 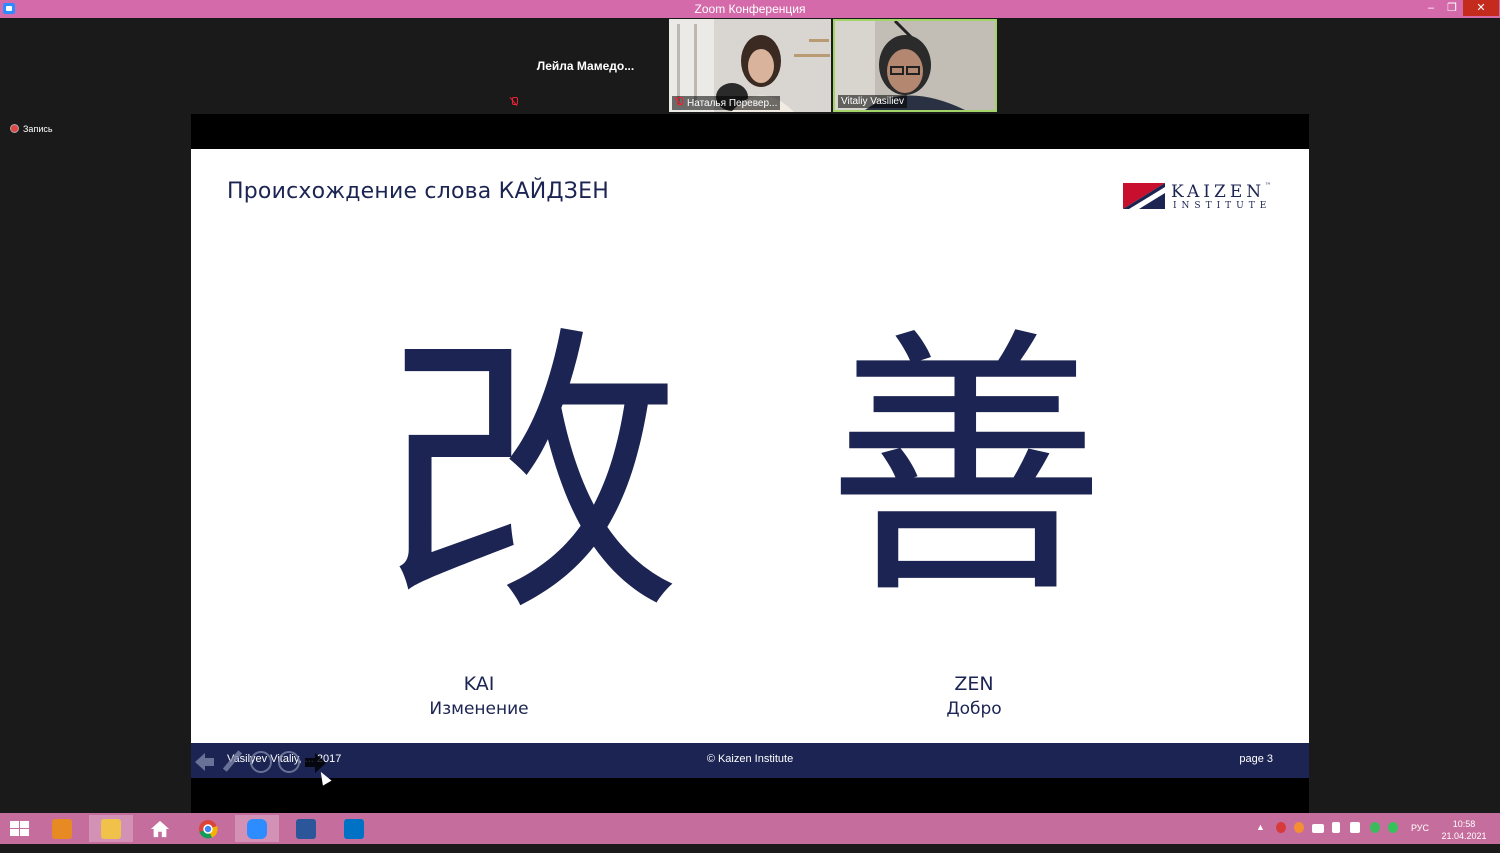 What do you see at coordinates (261, 762) in the screenshot?
I see `slides-menu-icon` at bounding box center [261, 762].